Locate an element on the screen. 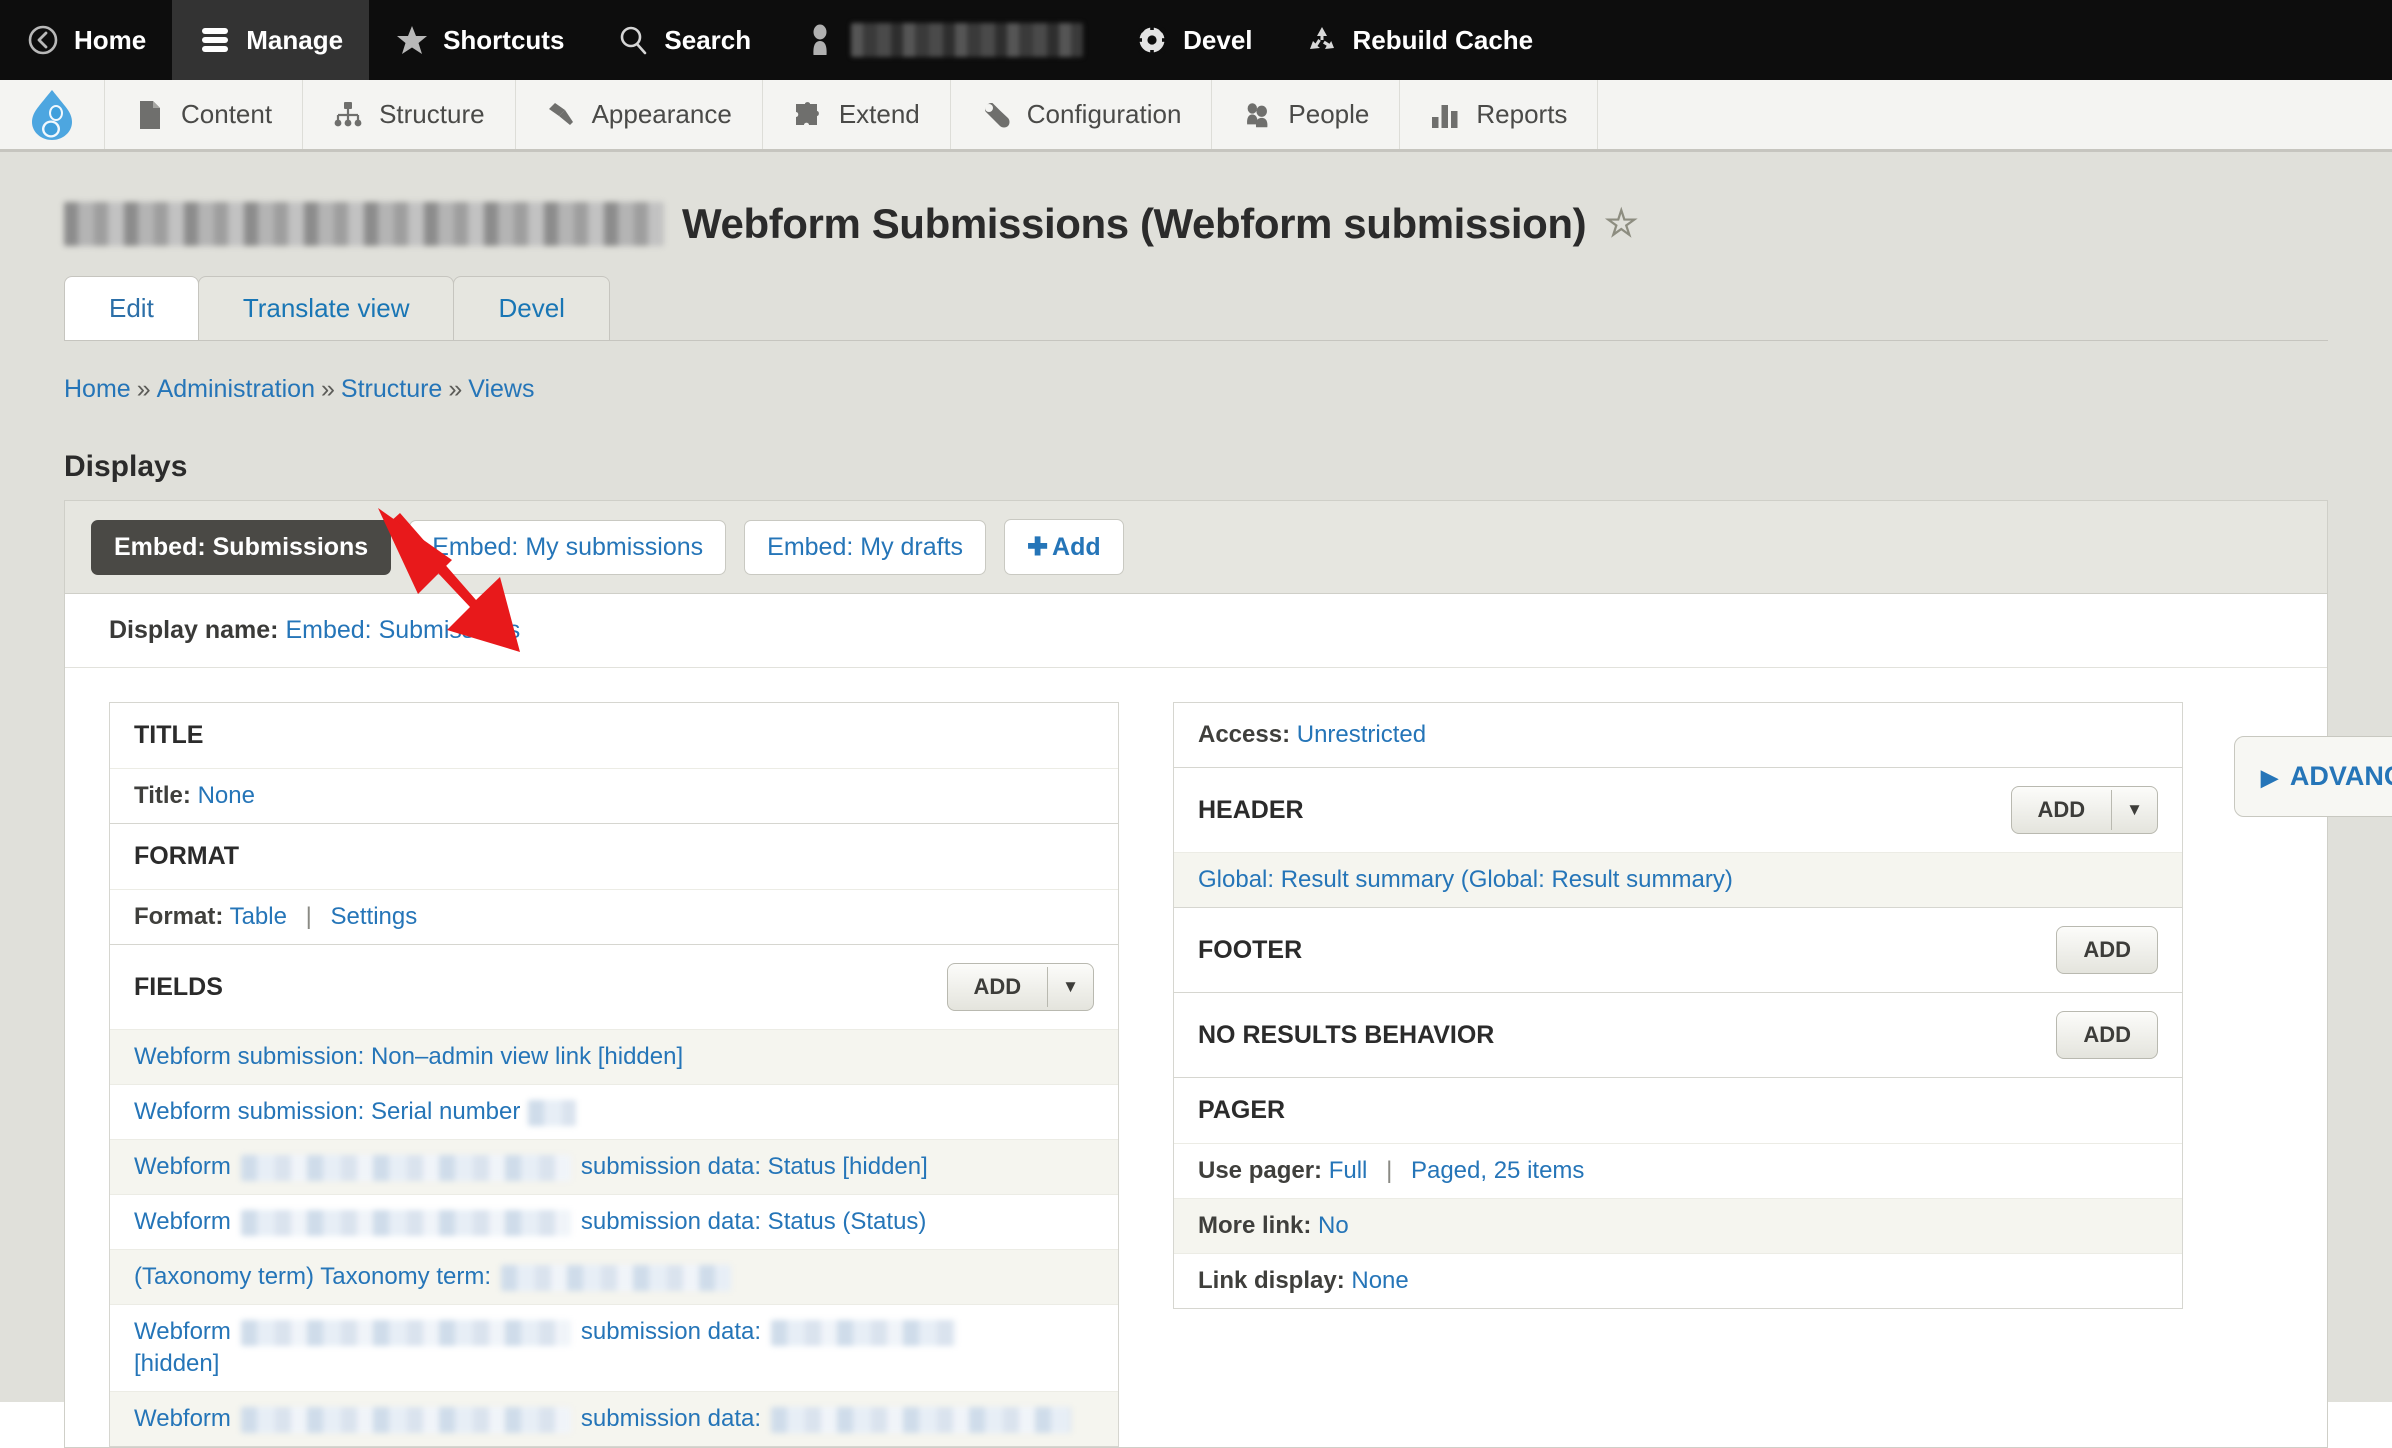 Image resolution: width=2392 pixels, height=1448 pixels. link-display-row: Link display: None is located at coordinates (1678, 1280).